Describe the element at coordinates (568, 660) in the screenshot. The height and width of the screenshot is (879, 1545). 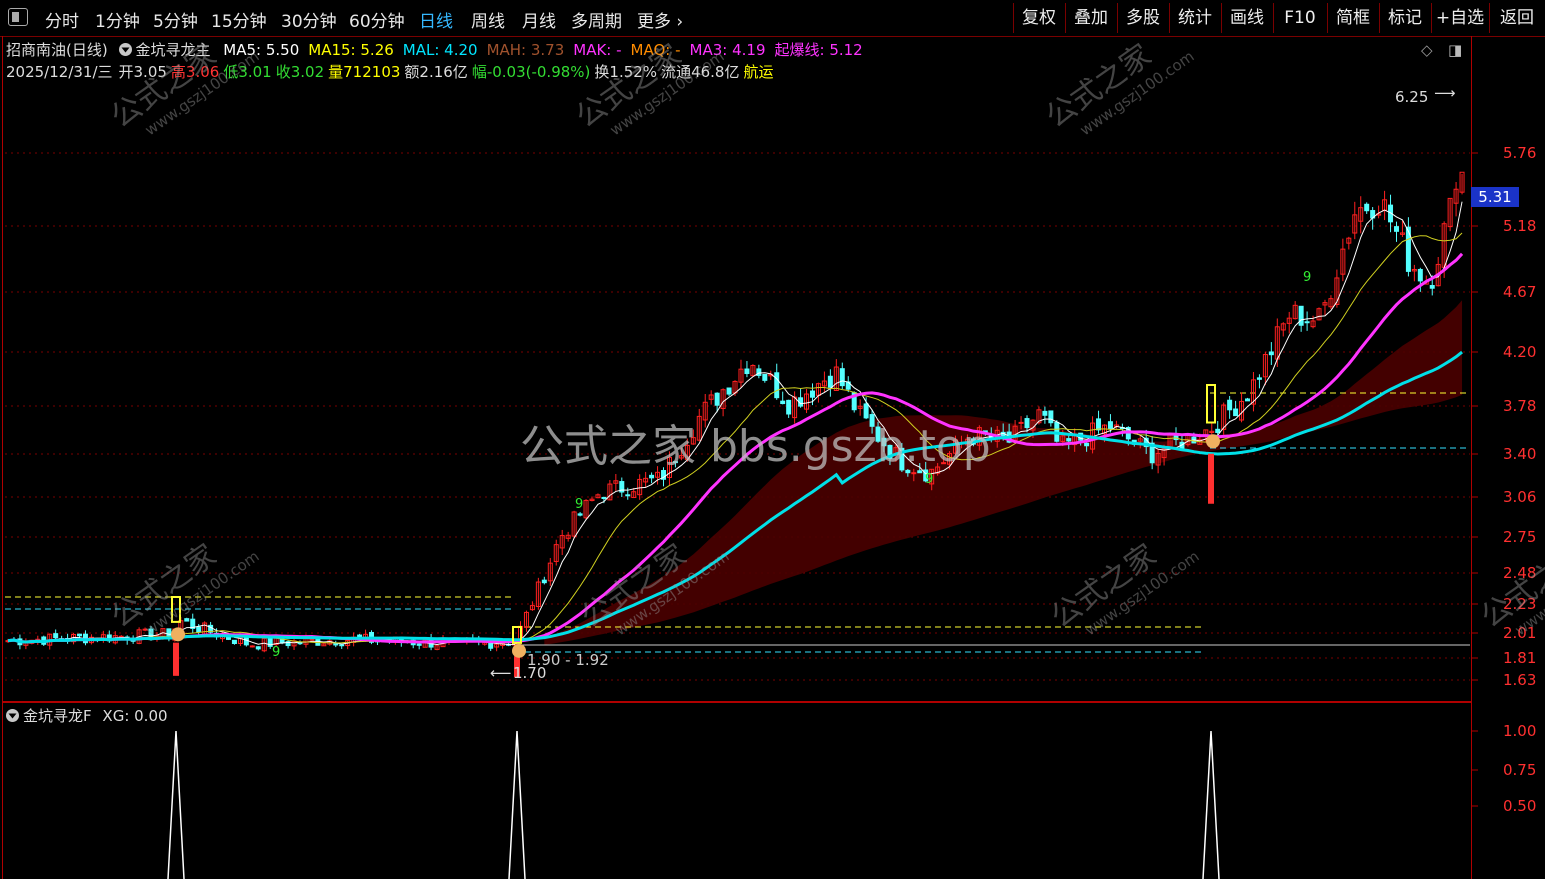
I see `range-label: 1.90 - 1.92` at that location.